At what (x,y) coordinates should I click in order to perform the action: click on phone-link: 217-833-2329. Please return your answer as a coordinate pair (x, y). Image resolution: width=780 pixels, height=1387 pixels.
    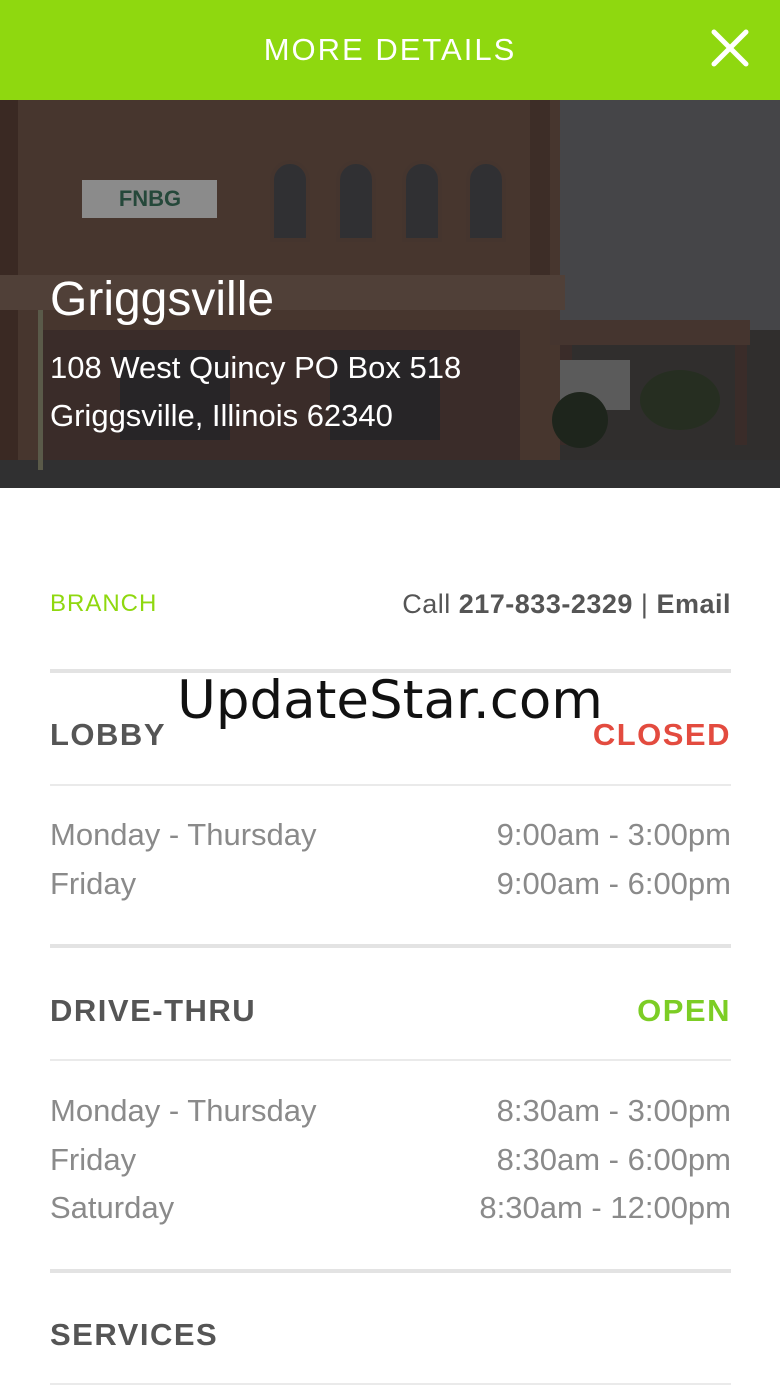
    Looking at the image, I should click on (546, 604).